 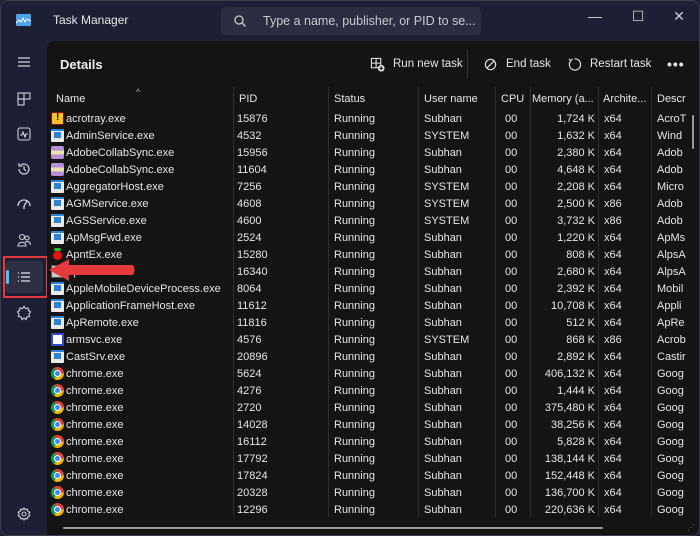 What do you see at coordinates (671, 323) in the screenshot?
I see `process-description: ApRe` at bounding box center [671, 323].